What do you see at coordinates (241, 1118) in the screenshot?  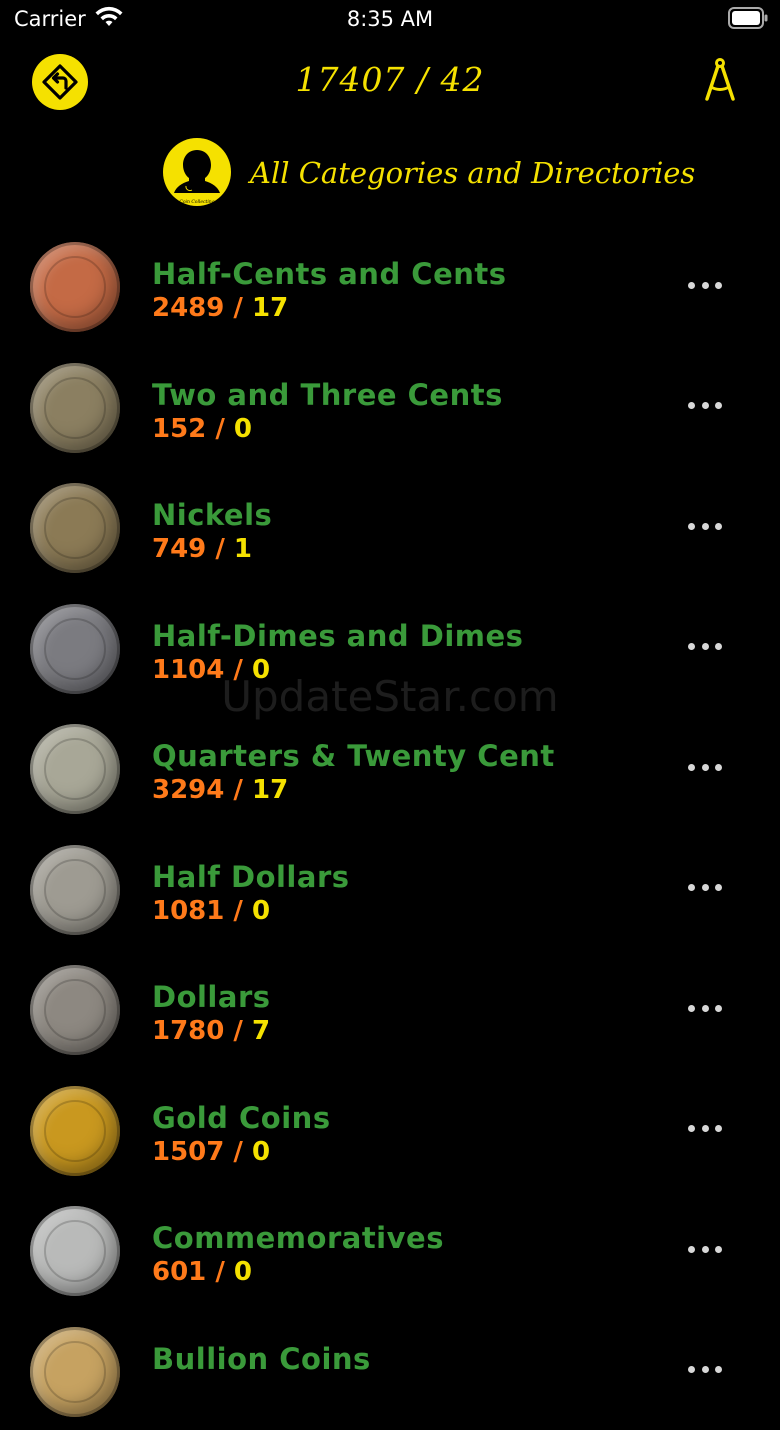 I see `category-title: Gold Coins` at bounding box center [241, 1118].